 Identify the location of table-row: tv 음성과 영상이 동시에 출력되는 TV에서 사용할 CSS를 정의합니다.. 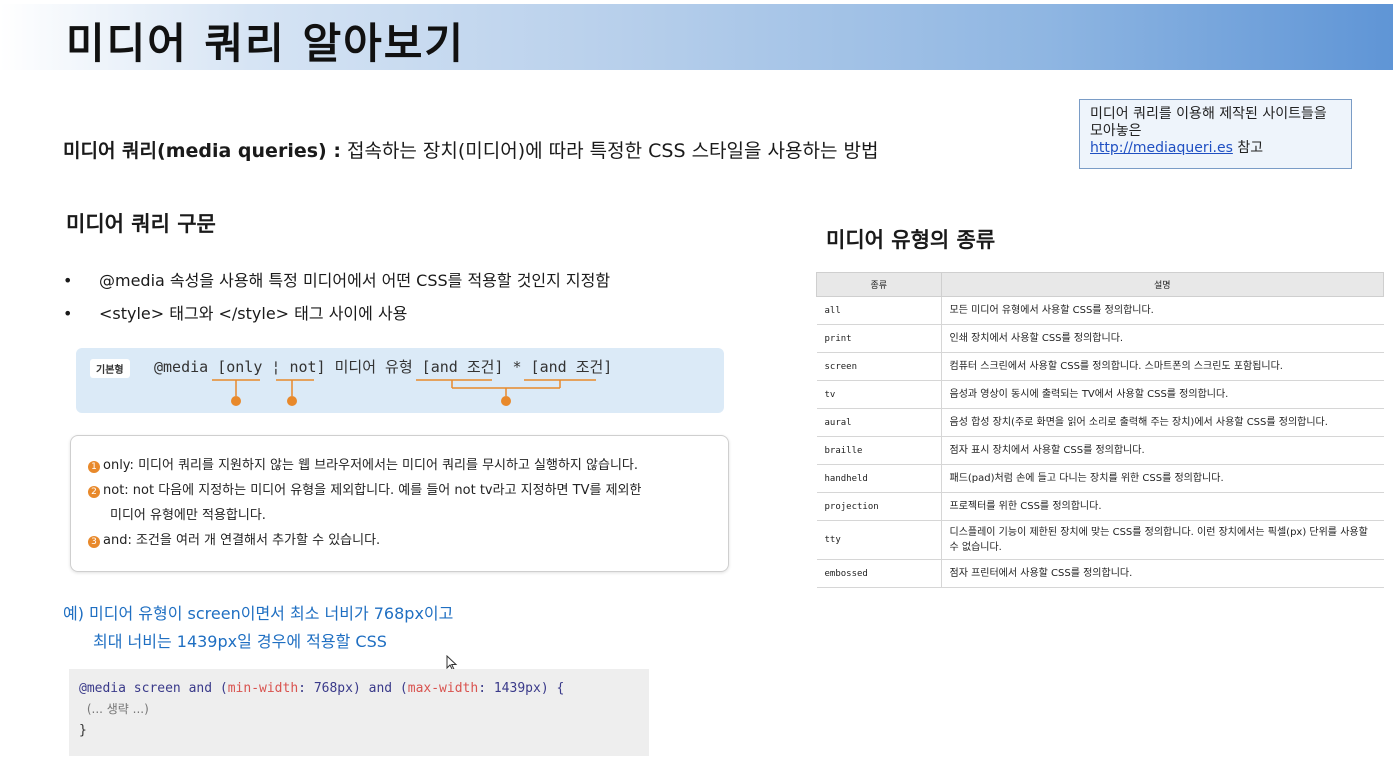
(1100, 394).